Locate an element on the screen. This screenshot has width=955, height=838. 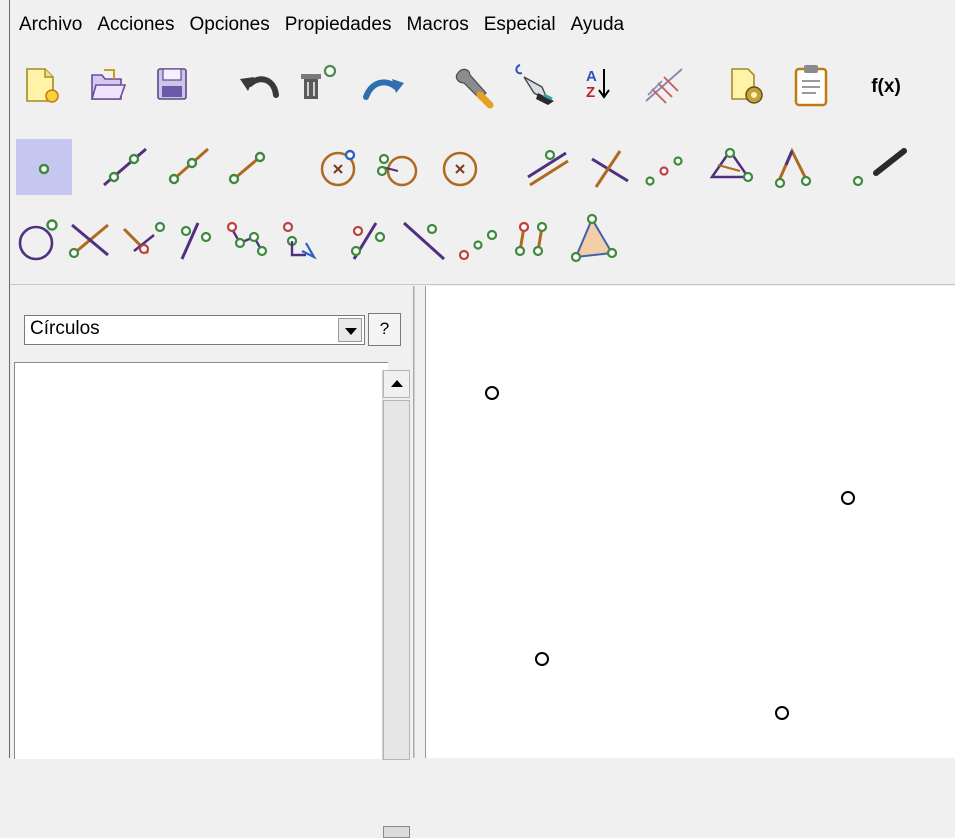
clipboard-icon is located at coordinates (811, 86).